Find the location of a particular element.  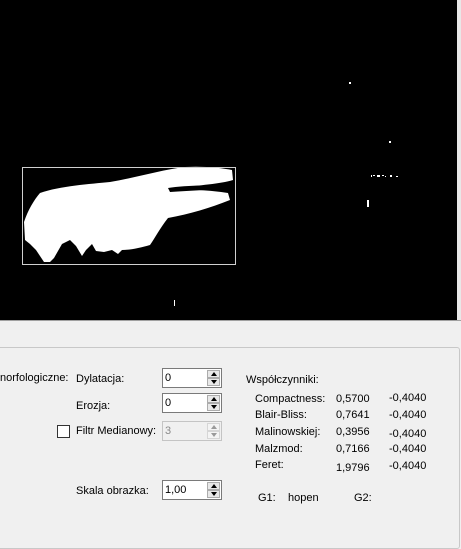

coefficient-name: Compactness: is located at coordinates (290, 399).